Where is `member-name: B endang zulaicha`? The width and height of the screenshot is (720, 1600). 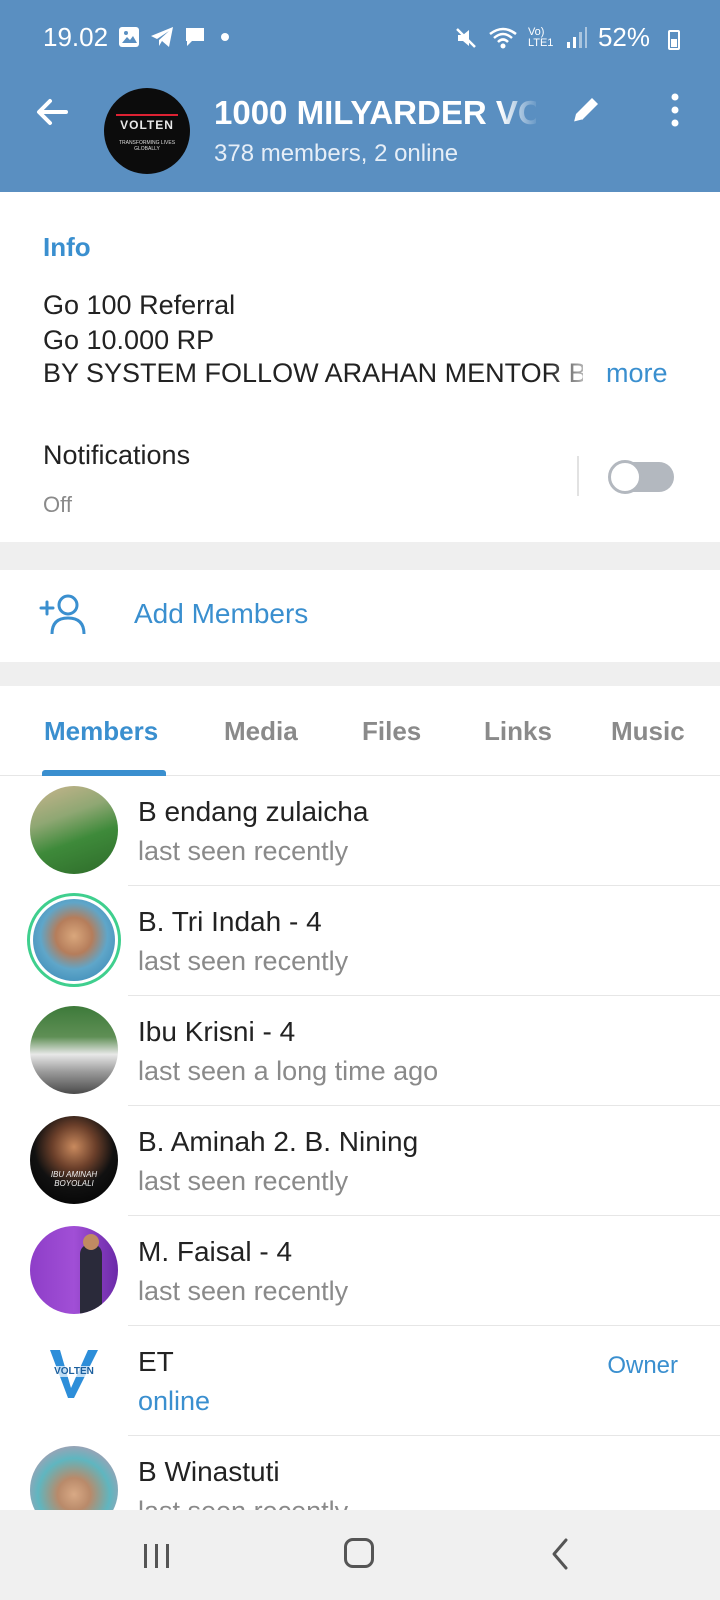
member-name: B endang zulaicha is located at coordinates (253, 811).